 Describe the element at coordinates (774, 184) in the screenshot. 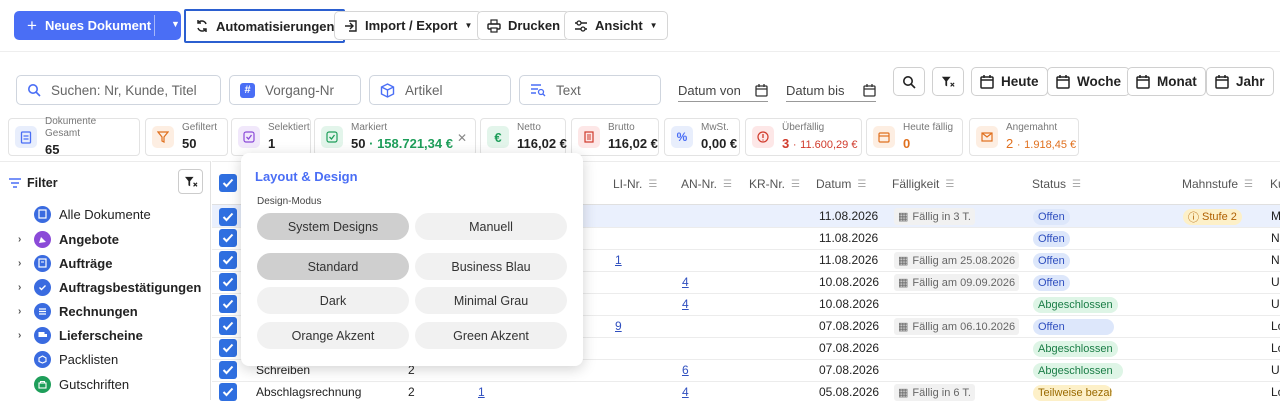

I see `column-header-kr: KR-Nr. ☰` at that location.